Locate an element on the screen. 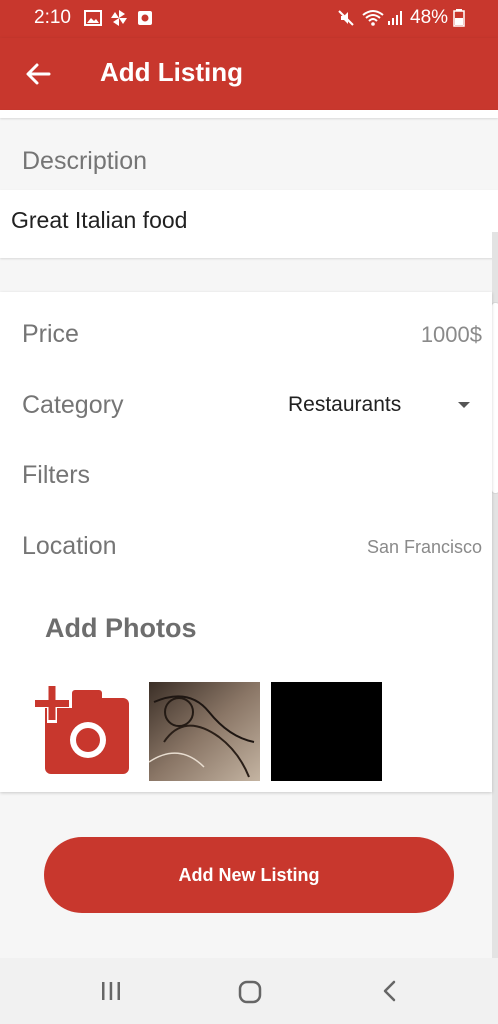 The width and height of the screenshot is (498, 1024). abstract-photo is located at coordinates (204, 731).